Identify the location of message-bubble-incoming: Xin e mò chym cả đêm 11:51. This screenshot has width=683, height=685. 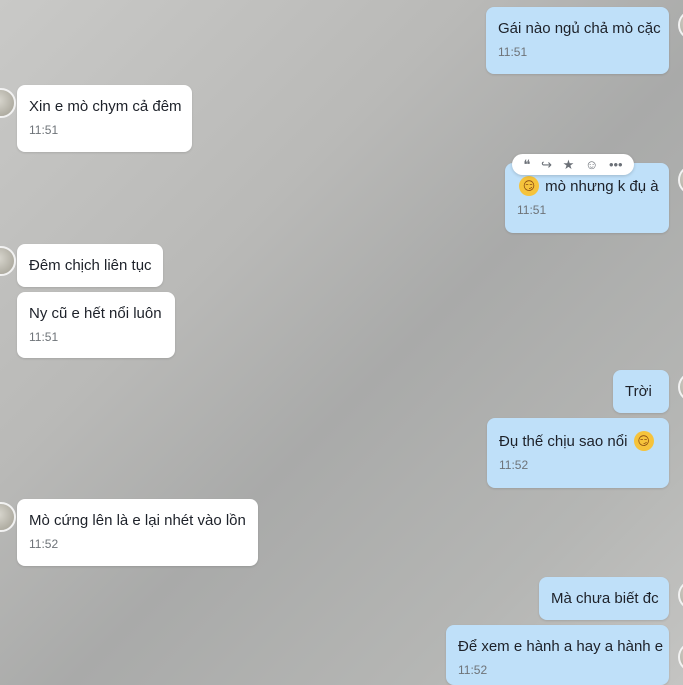
(104, 118).